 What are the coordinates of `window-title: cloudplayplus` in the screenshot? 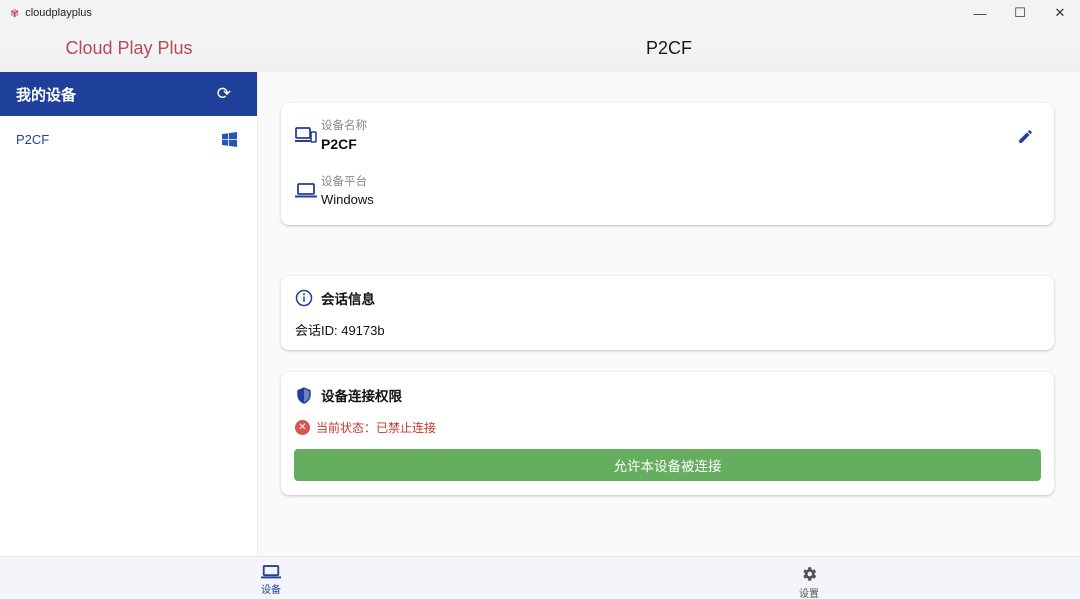 It's located at (58, 13).